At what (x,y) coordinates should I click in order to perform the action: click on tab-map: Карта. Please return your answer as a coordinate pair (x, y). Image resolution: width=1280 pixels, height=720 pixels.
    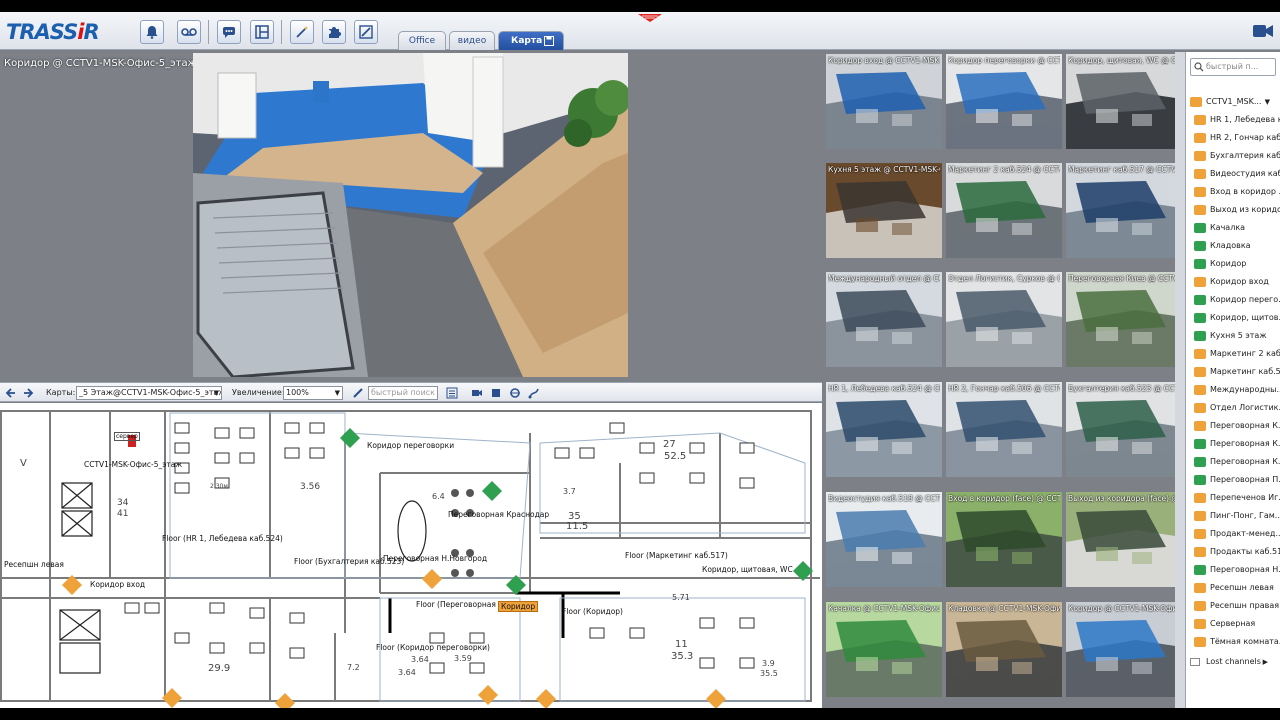
    Looking at the image, I should click on (531, 40).